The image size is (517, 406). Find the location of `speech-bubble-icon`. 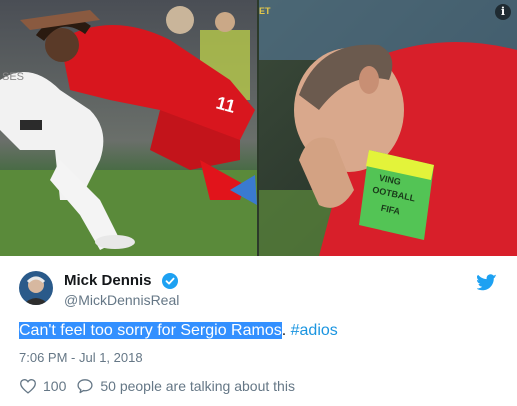

speech-bubble-icon is located at coordinates (85, 386).